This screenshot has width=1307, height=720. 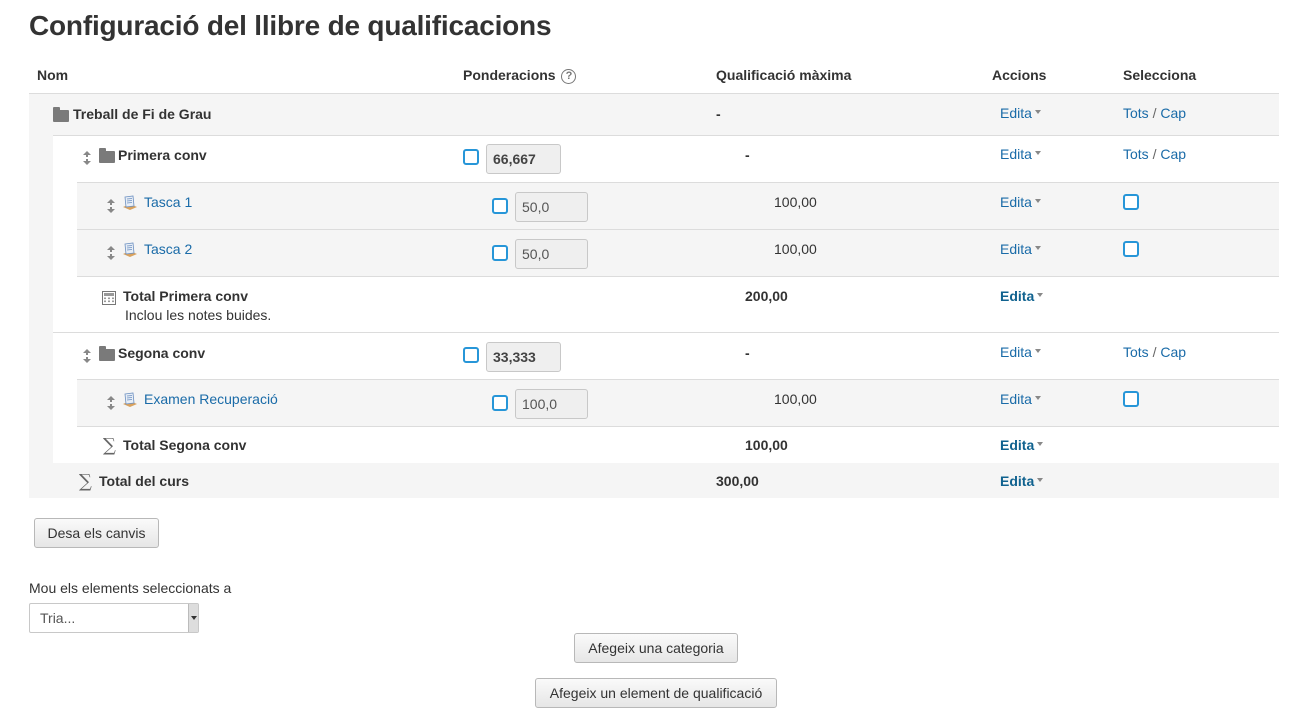 What do you see at coordinates (678, 205) in the screenshot?
I see `table-row-item-tasca1: Tasca 1 100,00 Edita` at bounding box center [678, 205].